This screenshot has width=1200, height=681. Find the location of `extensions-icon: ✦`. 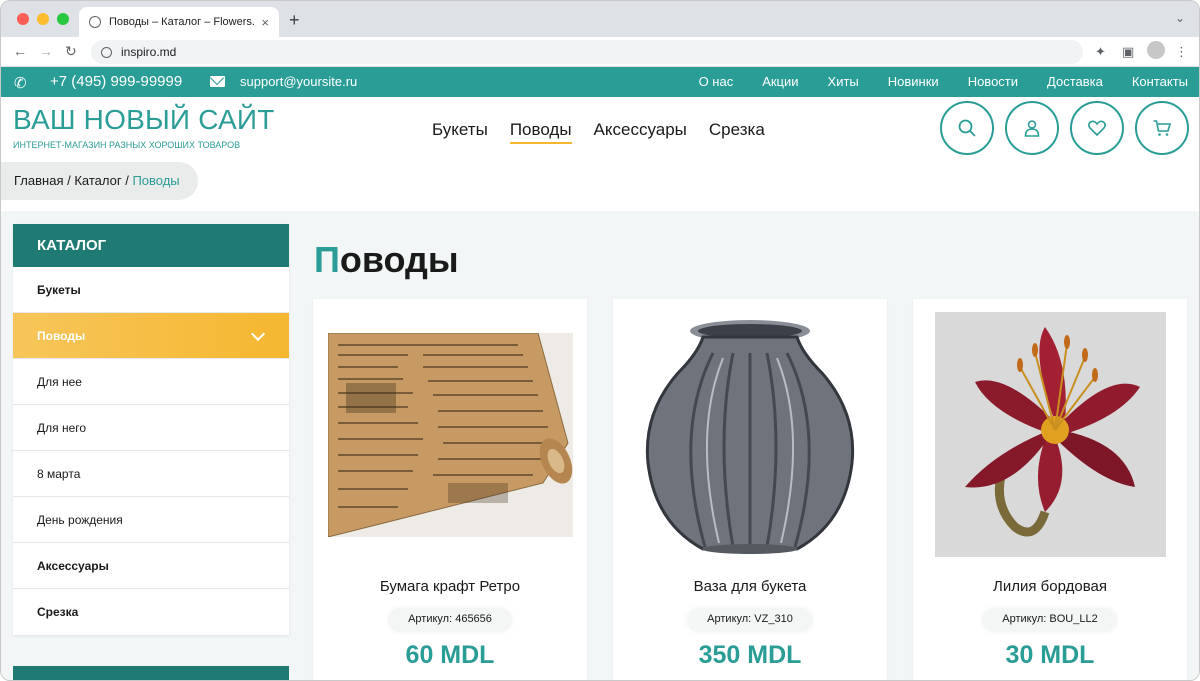

extensions-icon: ✦ is located at coordinates (1100, 52).